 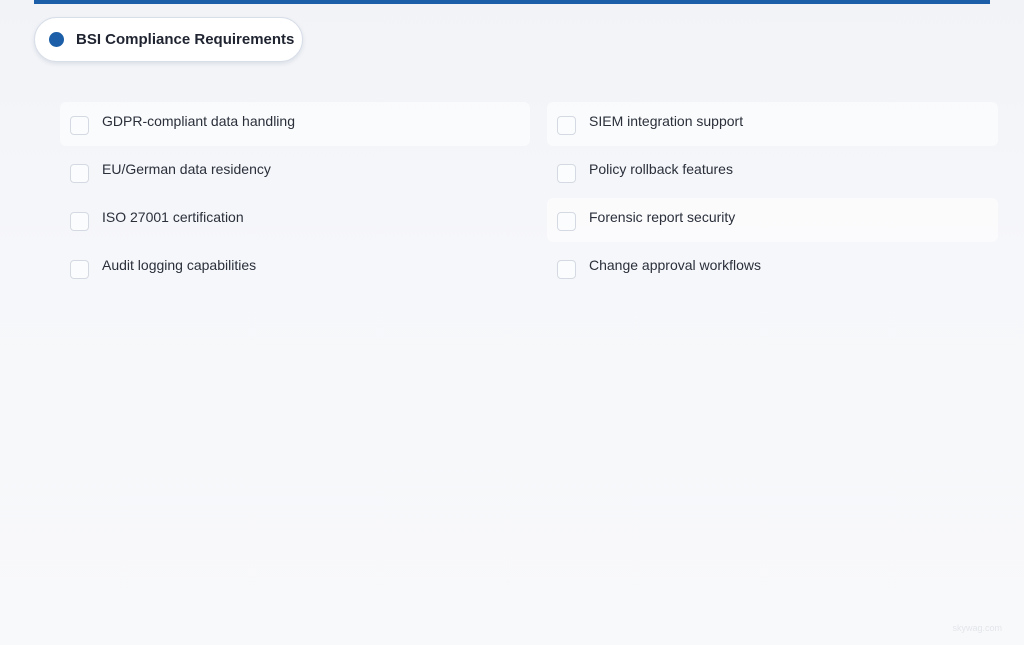 What do you see at coordinates (186, 169) in the screenshot?
I see `requirement-label: EU/German data residency` at bounding box center [186, 169].